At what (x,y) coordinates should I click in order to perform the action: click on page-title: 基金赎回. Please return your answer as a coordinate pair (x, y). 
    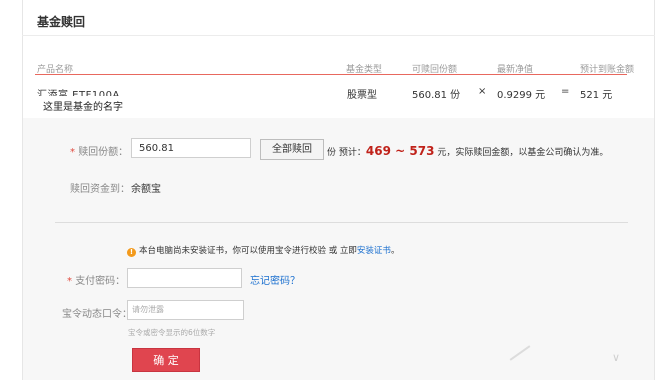
    Looking at the image, I should click on (61, 22).